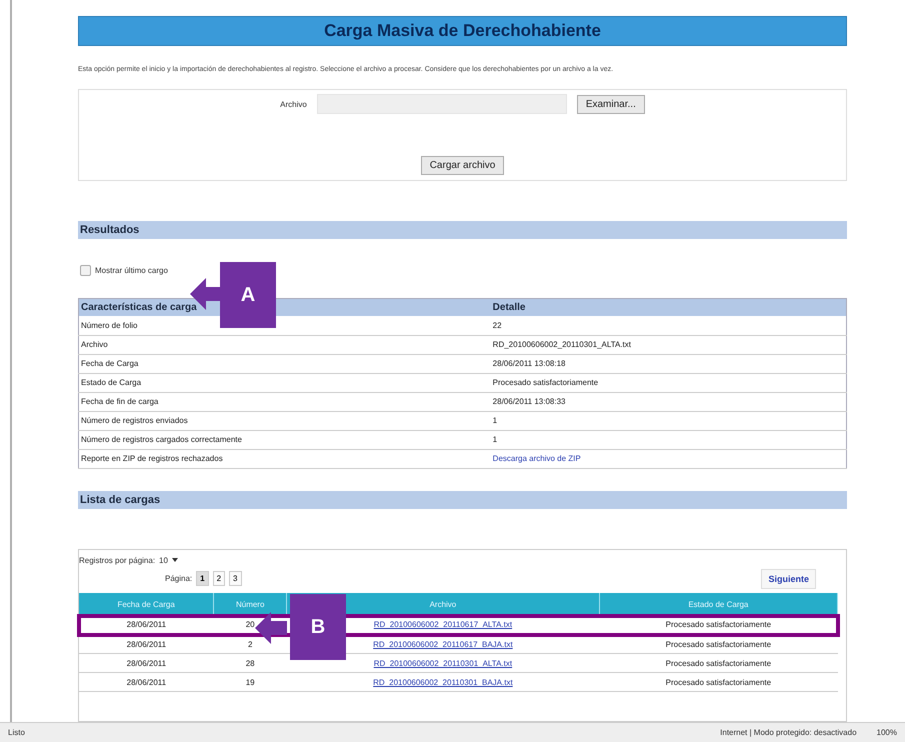  Describe the element at coordinates (235, 578) in the screenshot. I see `page-link: 3` at that location.